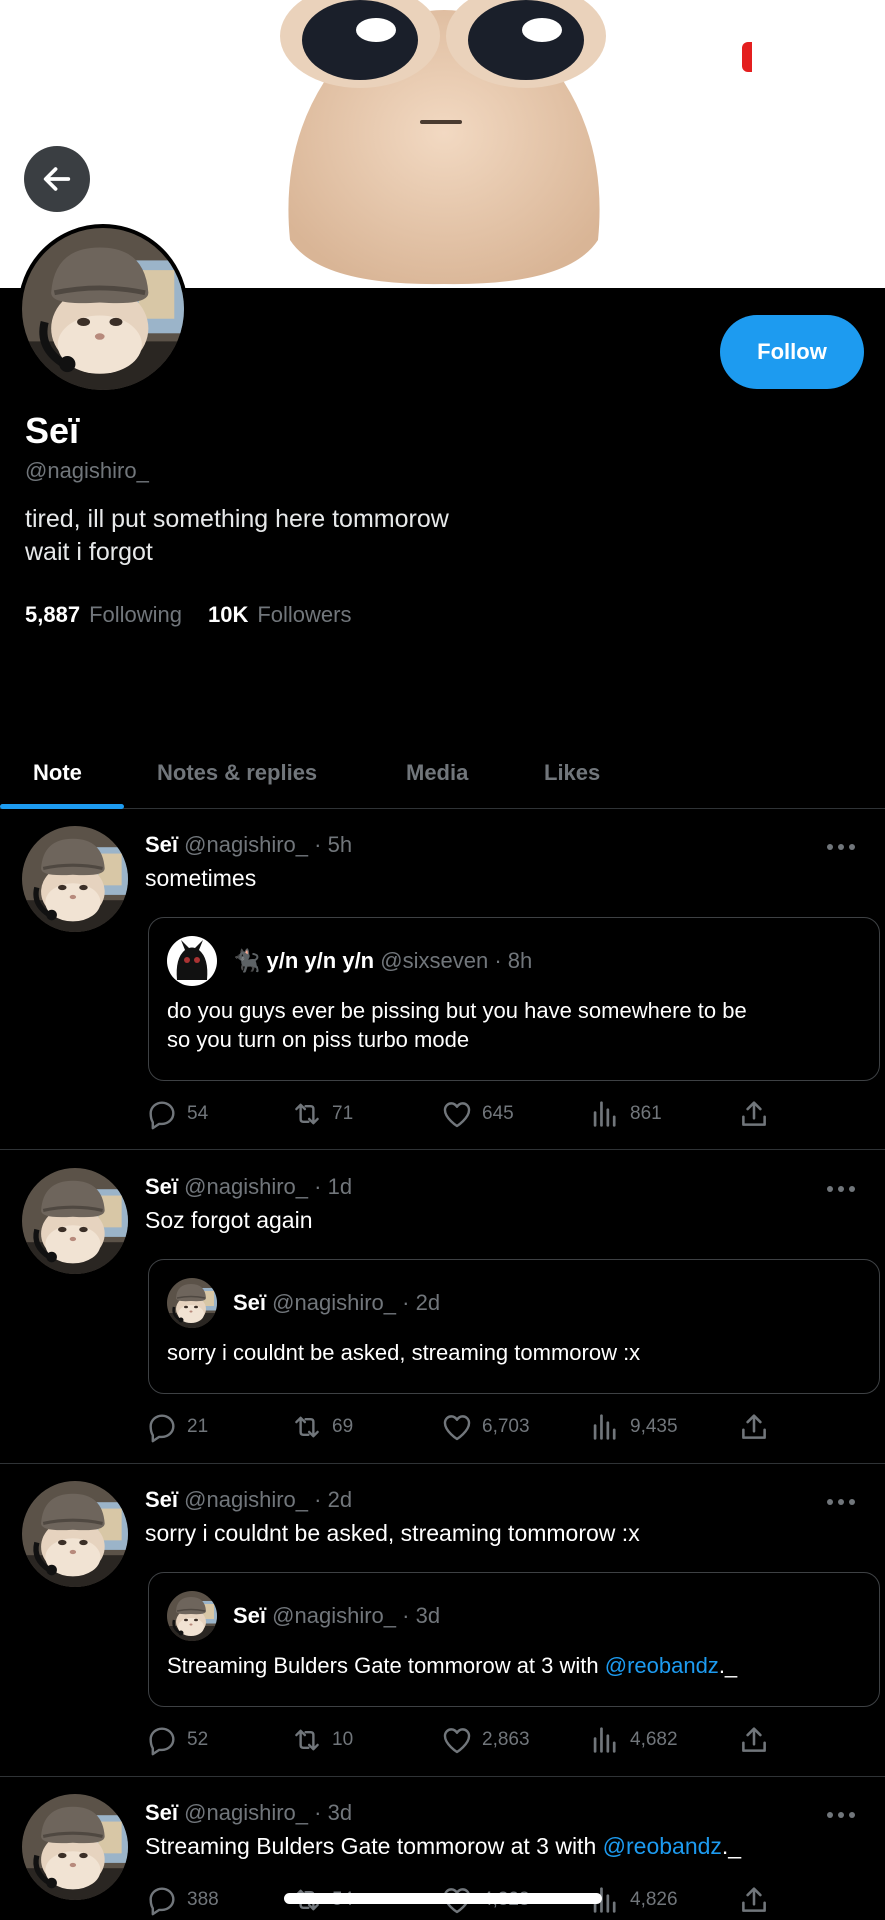 This screenshot has height=1920, width=885. Describe the element at coordinates (237, 772) in the screenshot. I see `tab-notes-replies: Notes & replies` at that location.